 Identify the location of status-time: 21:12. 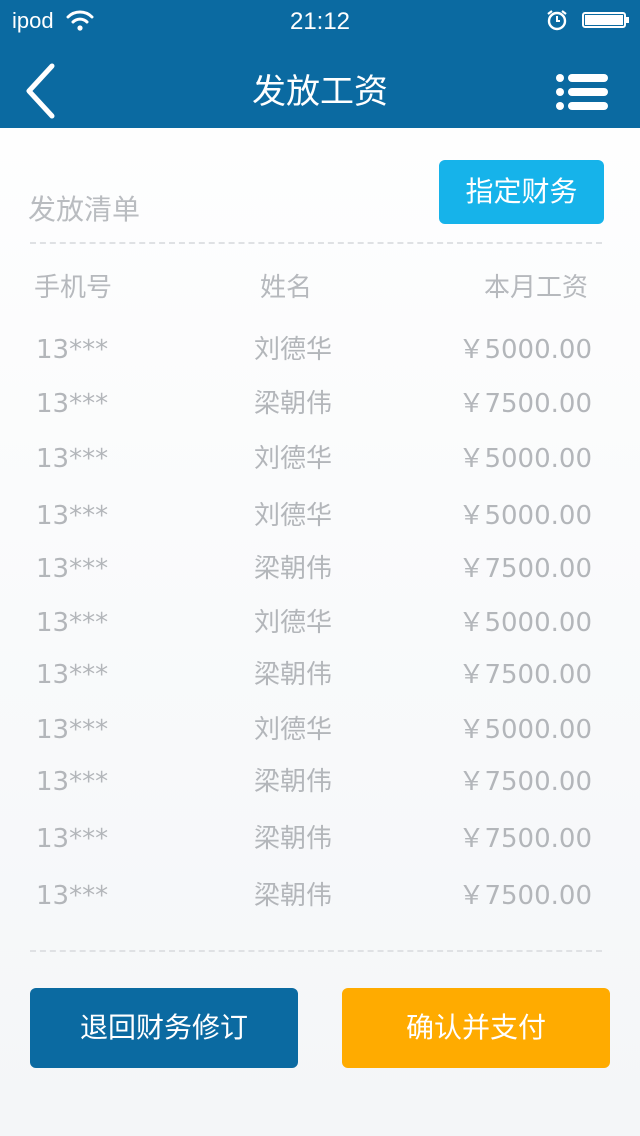
(320, 21).